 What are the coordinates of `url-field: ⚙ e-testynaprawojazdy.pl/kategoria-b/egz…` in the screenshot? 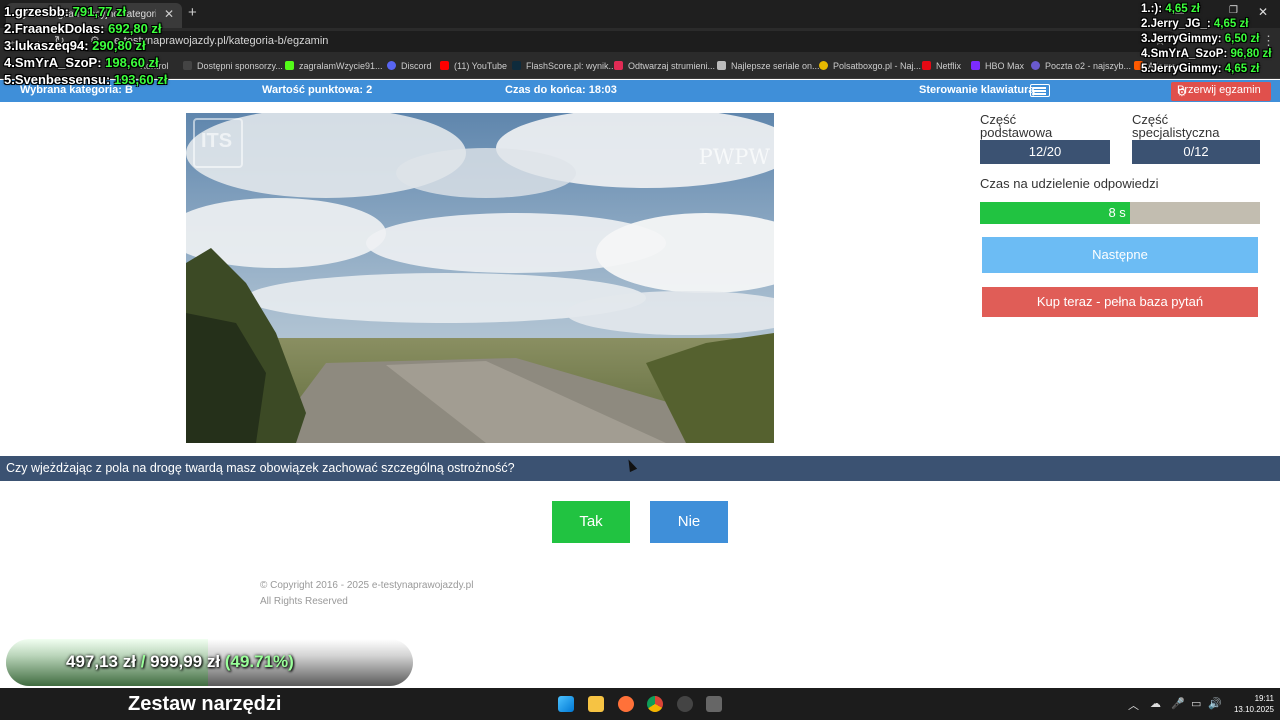 It's located at (628, 41).